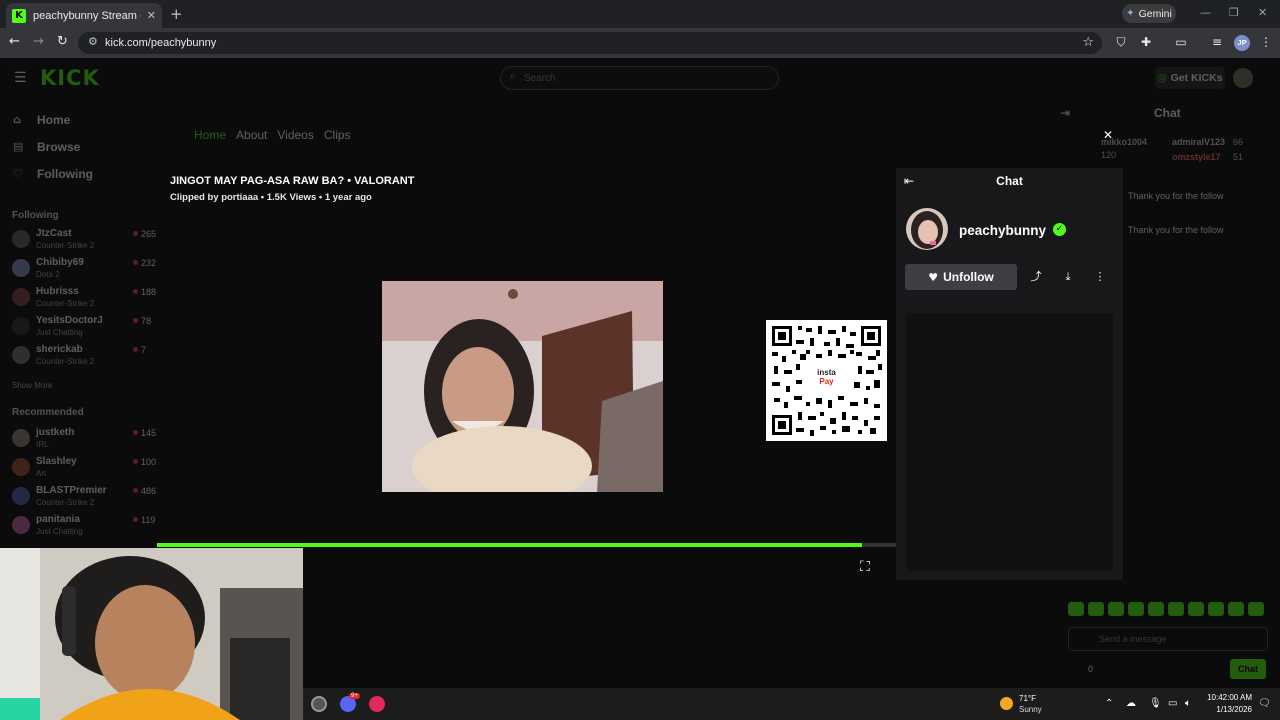 The image size is (1280, 720). I want to click on collapse-chat-icon: ⇥, so click(1065, 113).